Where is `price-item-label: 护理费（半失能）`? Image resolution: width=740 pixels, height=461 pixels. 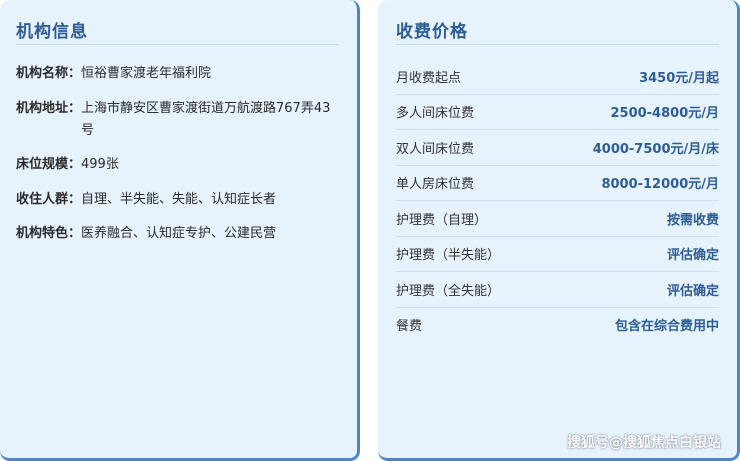 price-item-label: 护理费（半失能） is located at coordinates (448, 256).